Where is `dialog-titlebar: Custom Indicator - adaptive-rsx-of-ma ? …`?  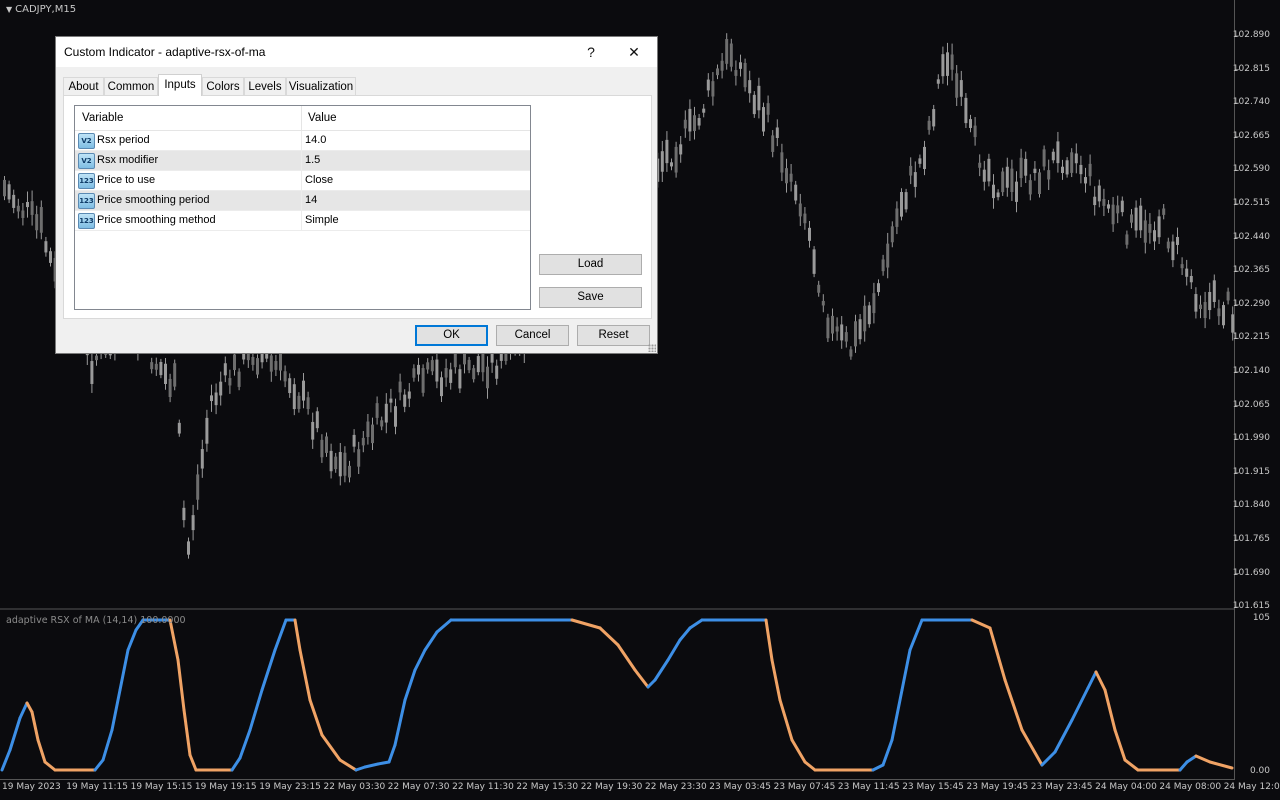
dialog-titlebar: Custom Indicator - adaptive-rsx-of-ma ? … is located at coordinates (356, 52).